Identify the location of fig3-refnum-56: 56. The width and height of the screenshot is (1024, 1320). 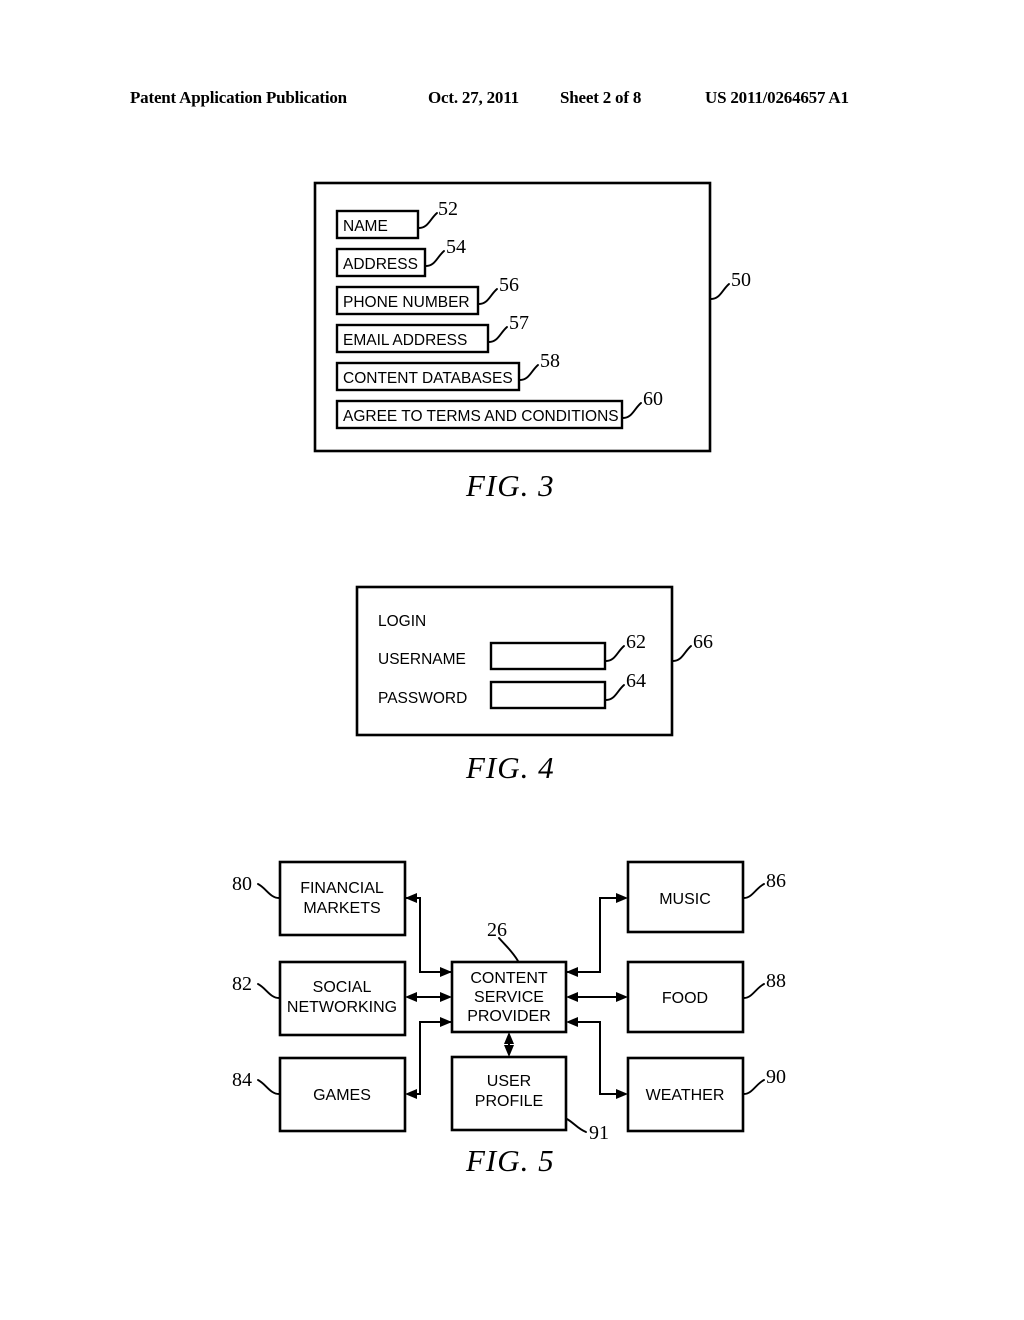
(509, 285).